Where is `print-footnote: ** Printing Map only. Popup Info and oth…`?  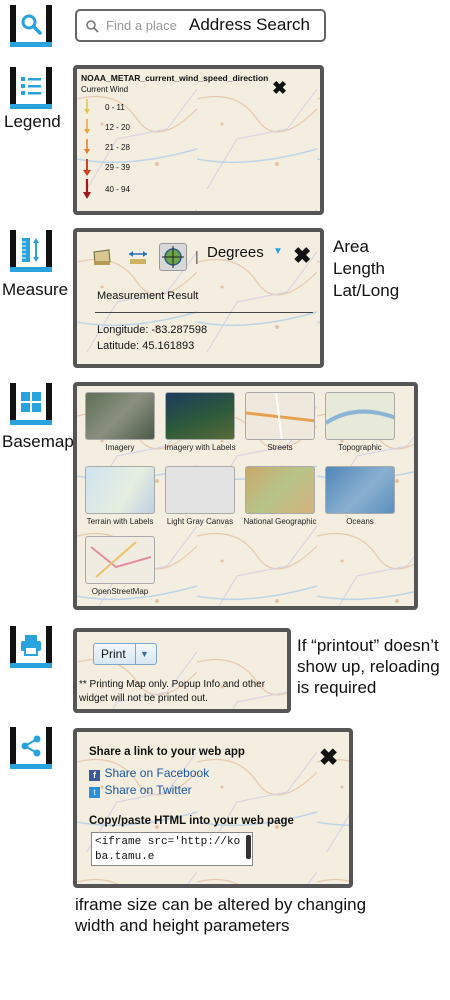
print-footnote: ** Printing Map only. Popup Info and oth… is located at coordinates (172, 691).